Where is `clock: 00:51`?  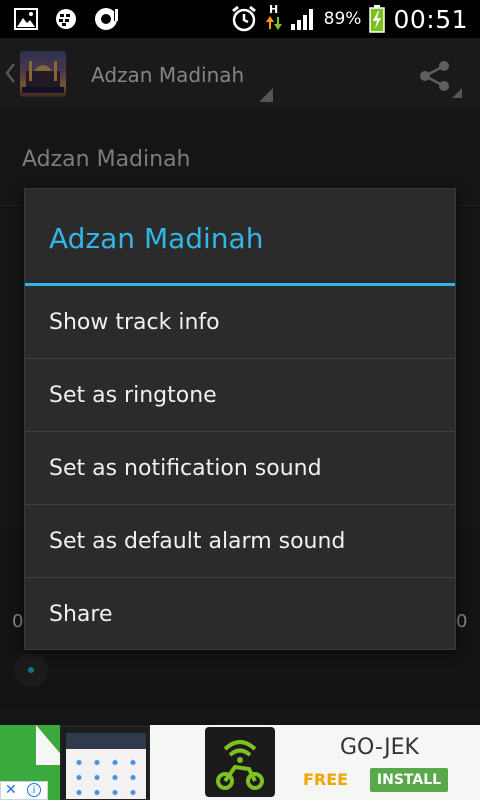
clock: 00:51 is located at coordinates (430, 19).